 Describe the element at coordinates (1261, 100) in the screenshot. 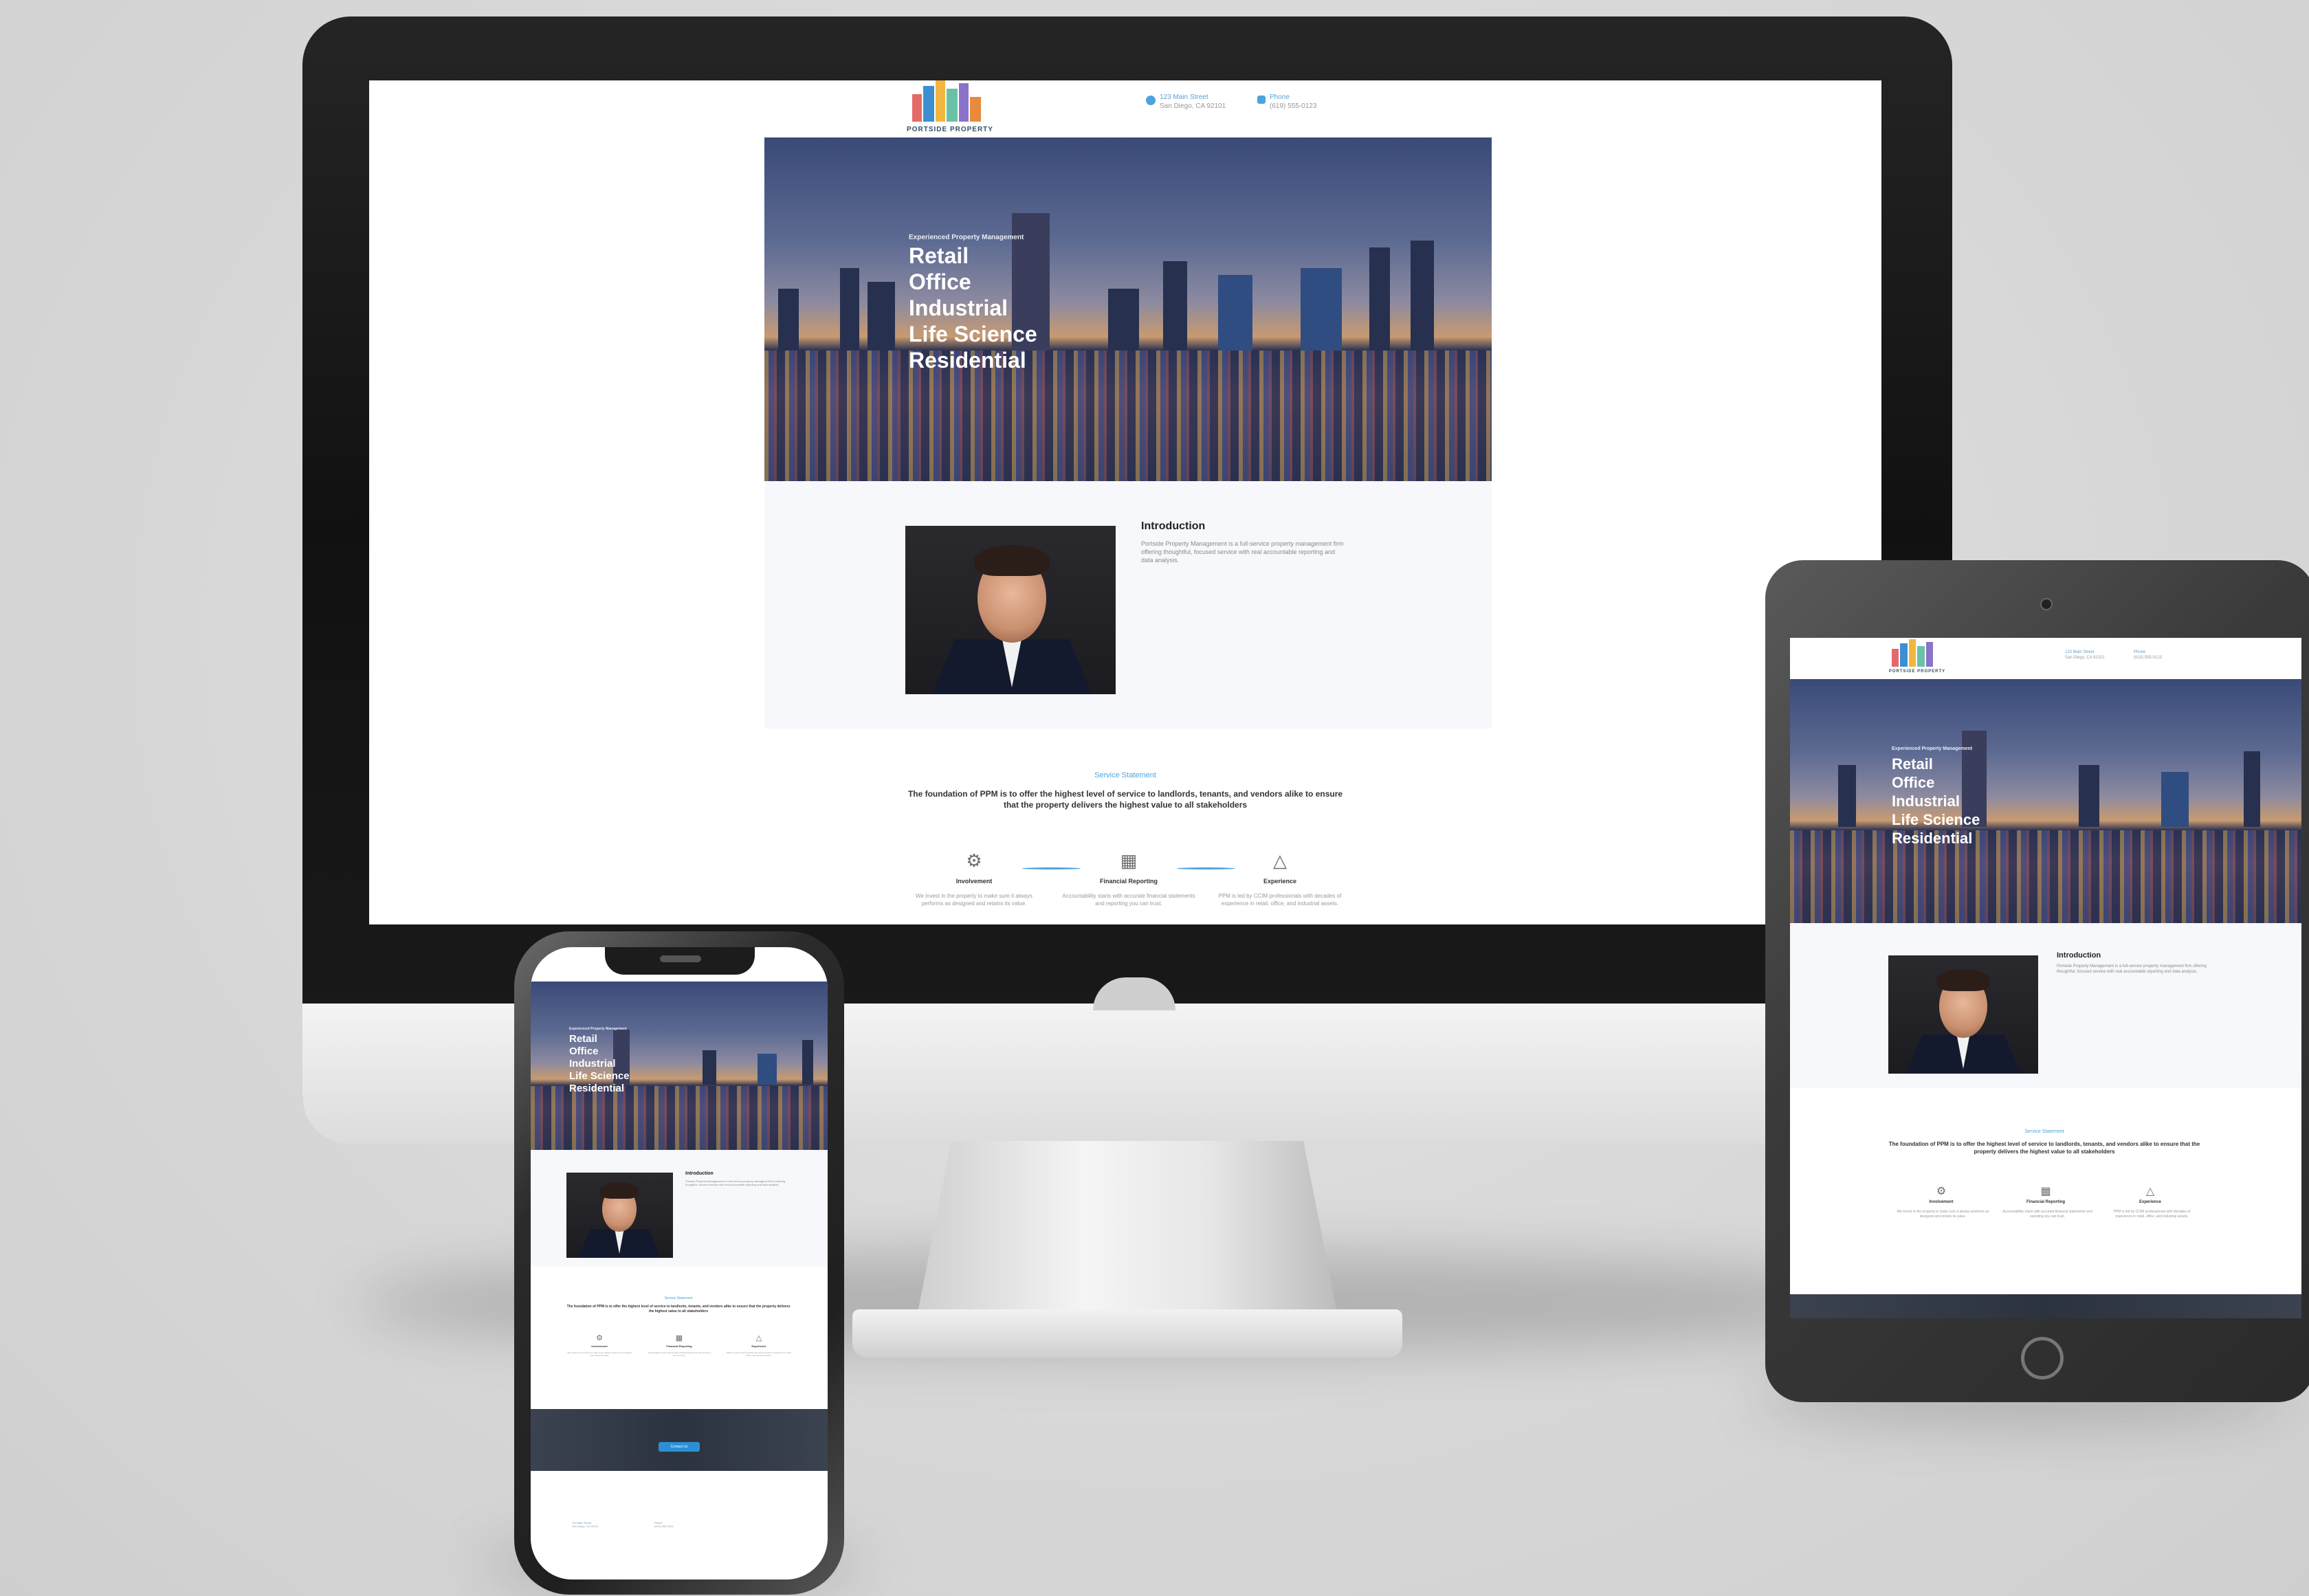

I see `phone-icon` at that location.